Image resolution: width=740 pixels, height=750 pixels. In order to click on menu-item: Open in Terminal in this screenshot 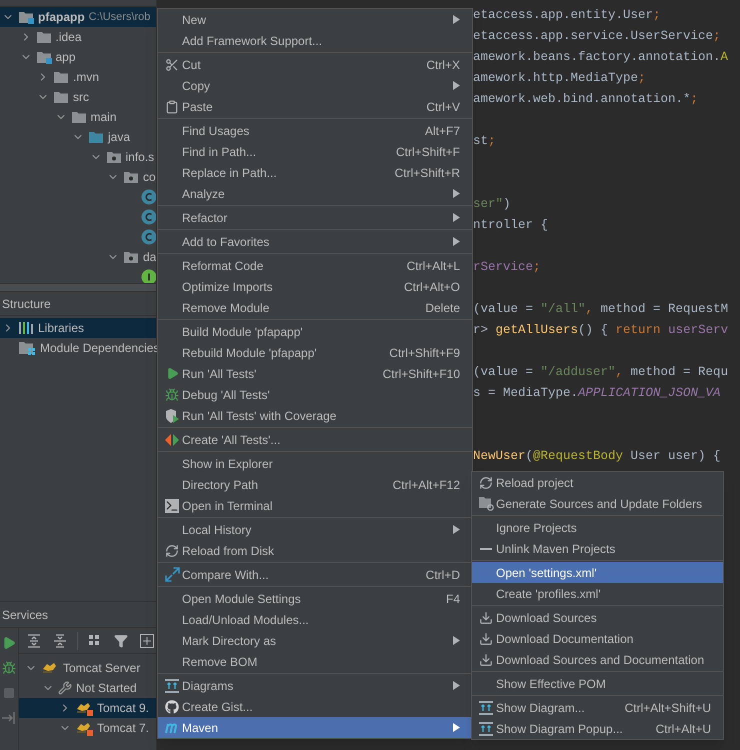, I will do `click(315, 505)`.